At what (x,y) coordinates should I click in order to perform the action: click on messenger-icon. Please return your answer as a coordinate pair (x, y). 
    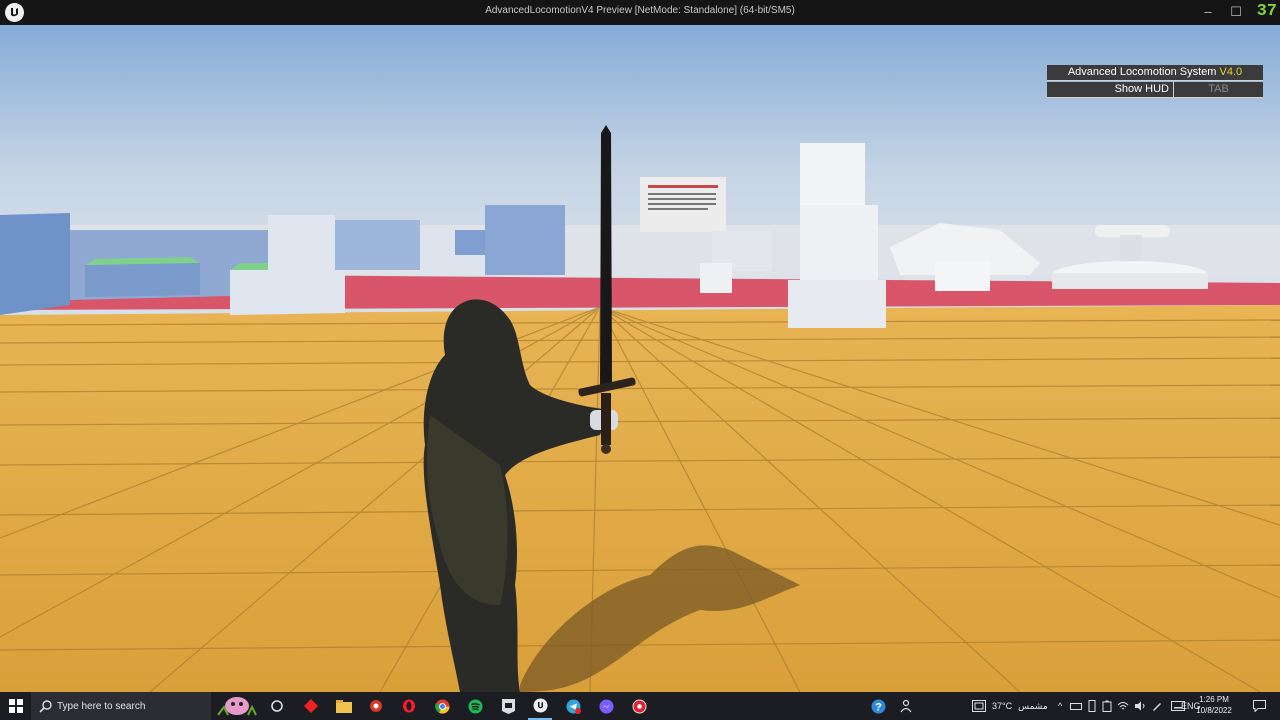
    Looking at the image, I should click on (606, 706).